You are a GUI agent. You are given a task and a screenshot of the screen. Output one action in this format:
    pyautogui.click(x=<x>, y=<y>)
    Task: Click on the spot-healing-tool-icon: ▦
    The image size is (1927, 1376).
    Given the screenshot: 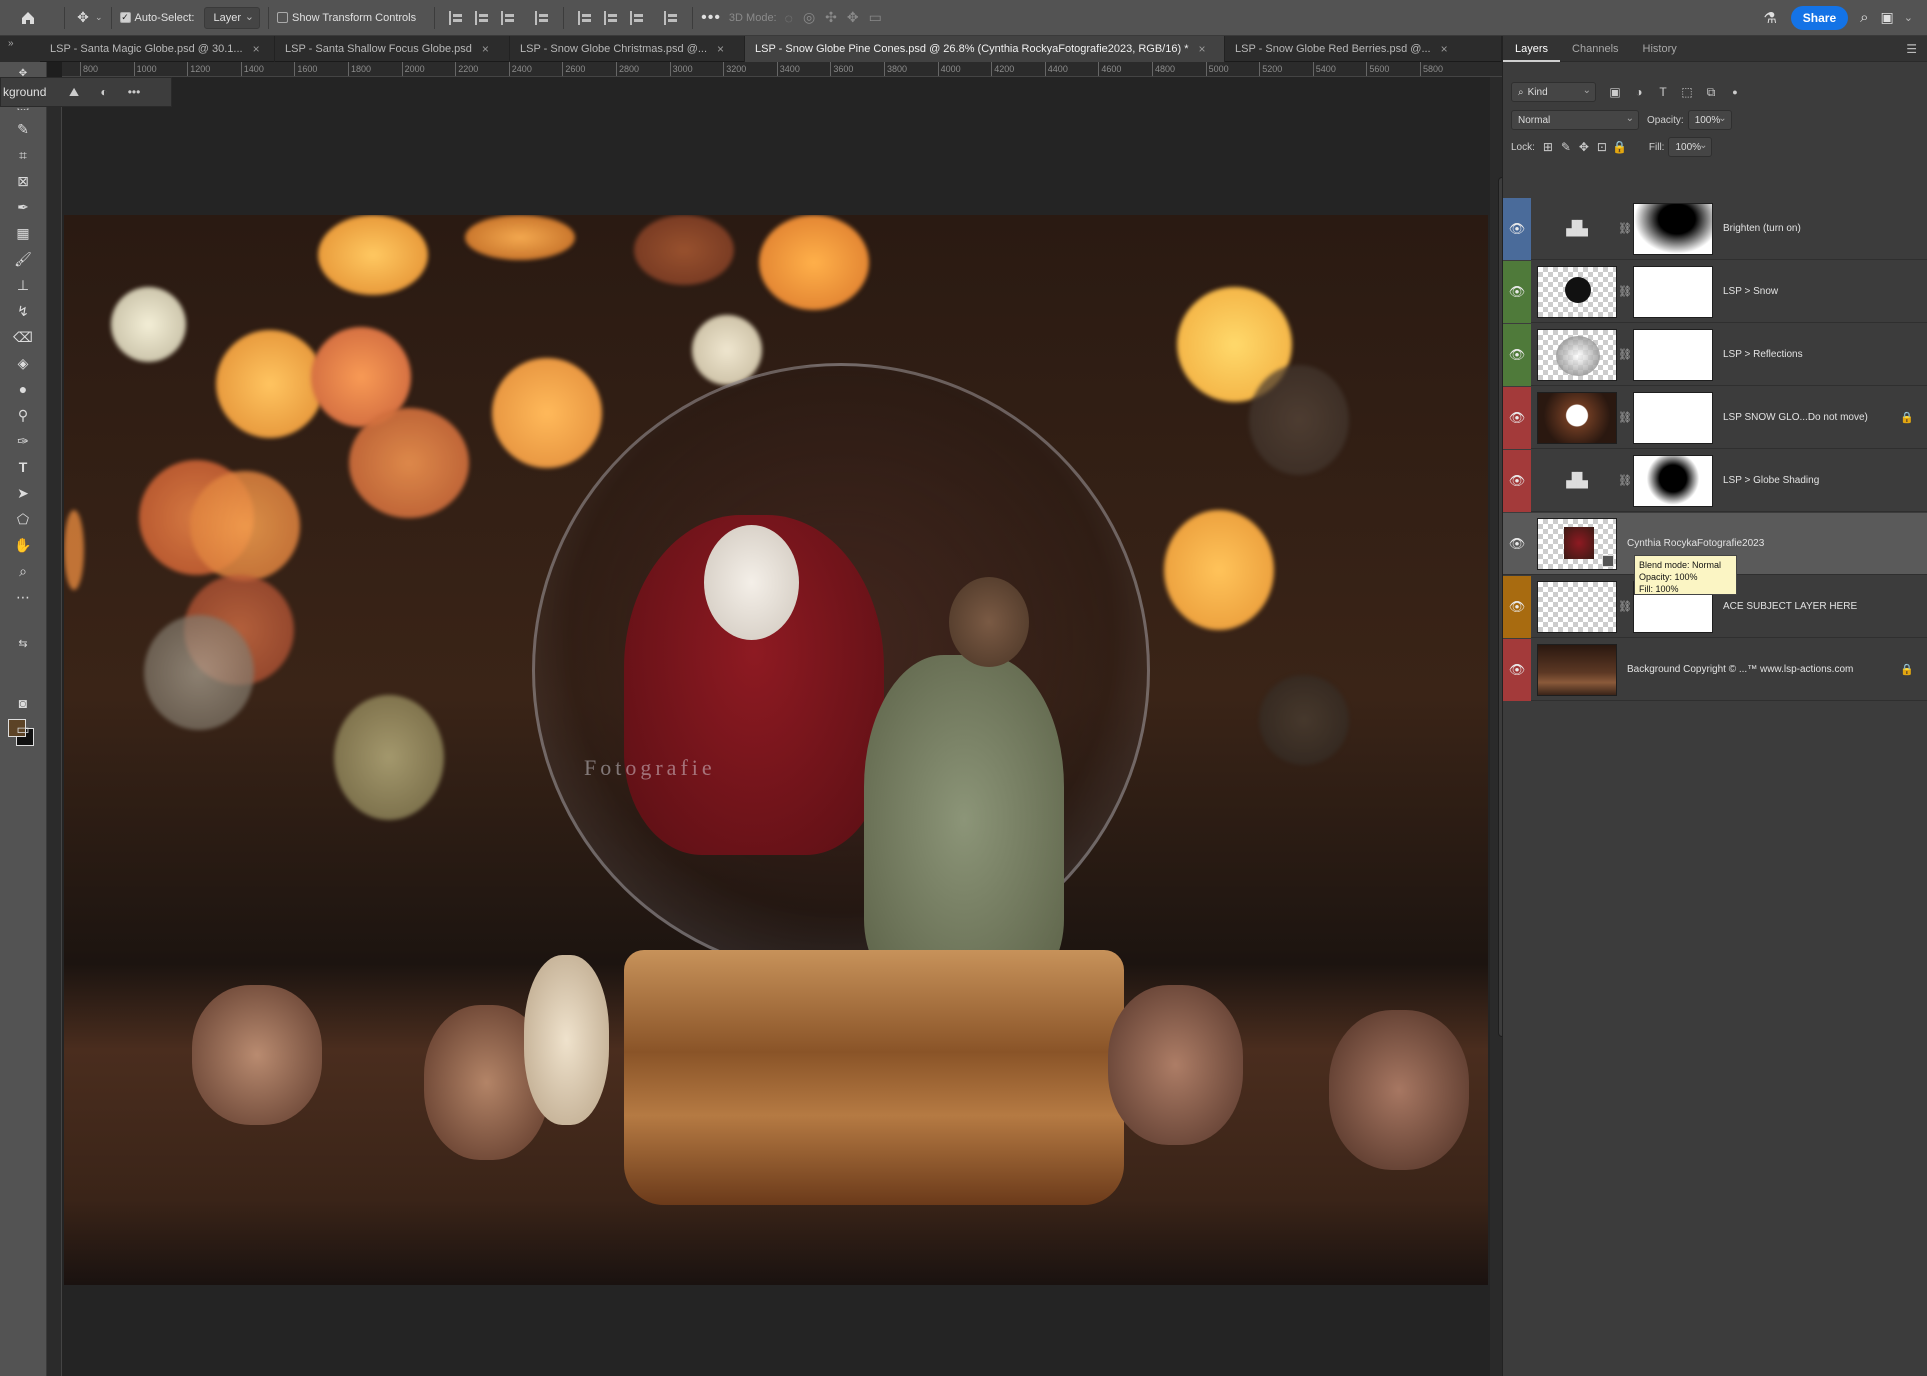 What is the action you would take?
    pyautogui.click(x=23, y=233)
    